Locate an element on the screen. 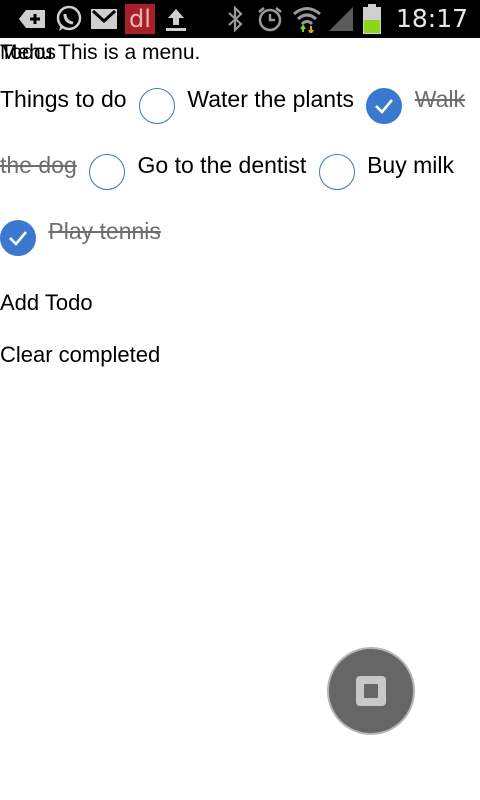 The height and width of the screenshot is (800, 480). bluetooth-icon is located at coordinates (235, 19).